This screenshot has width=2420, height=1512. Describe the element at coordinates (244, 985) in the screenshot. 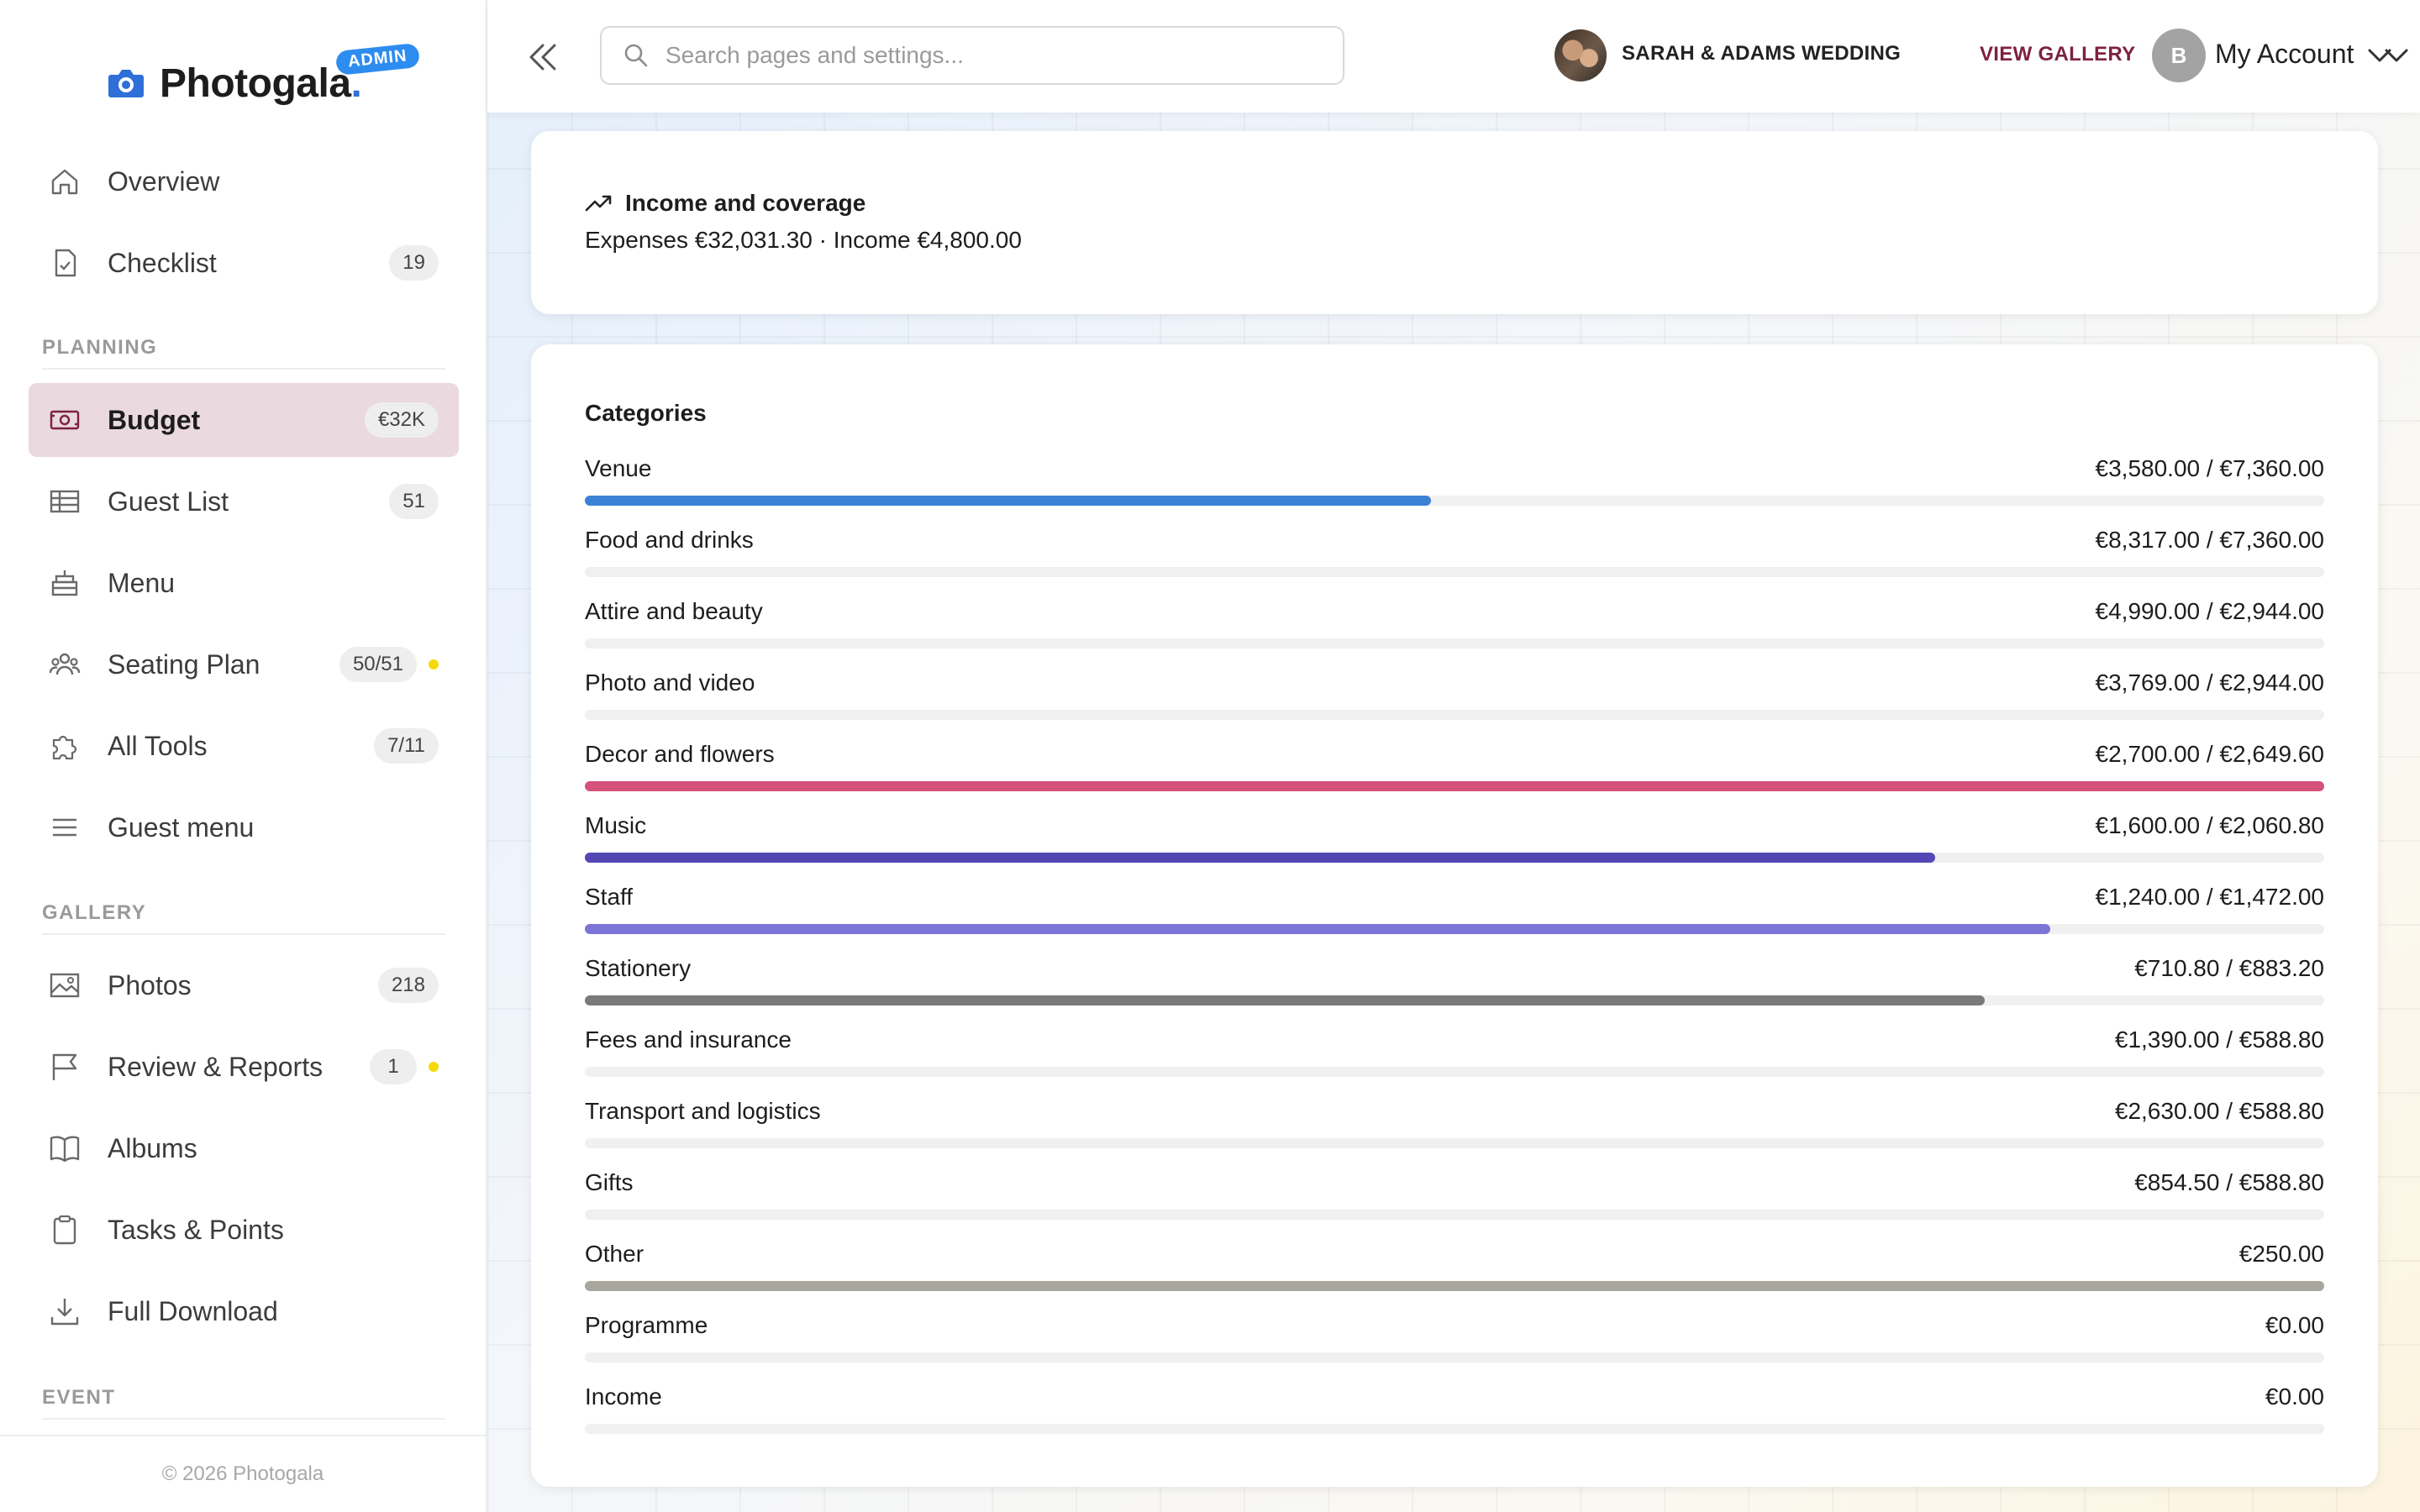

I see `sidebar-item-photos: Photos 218` at that location.